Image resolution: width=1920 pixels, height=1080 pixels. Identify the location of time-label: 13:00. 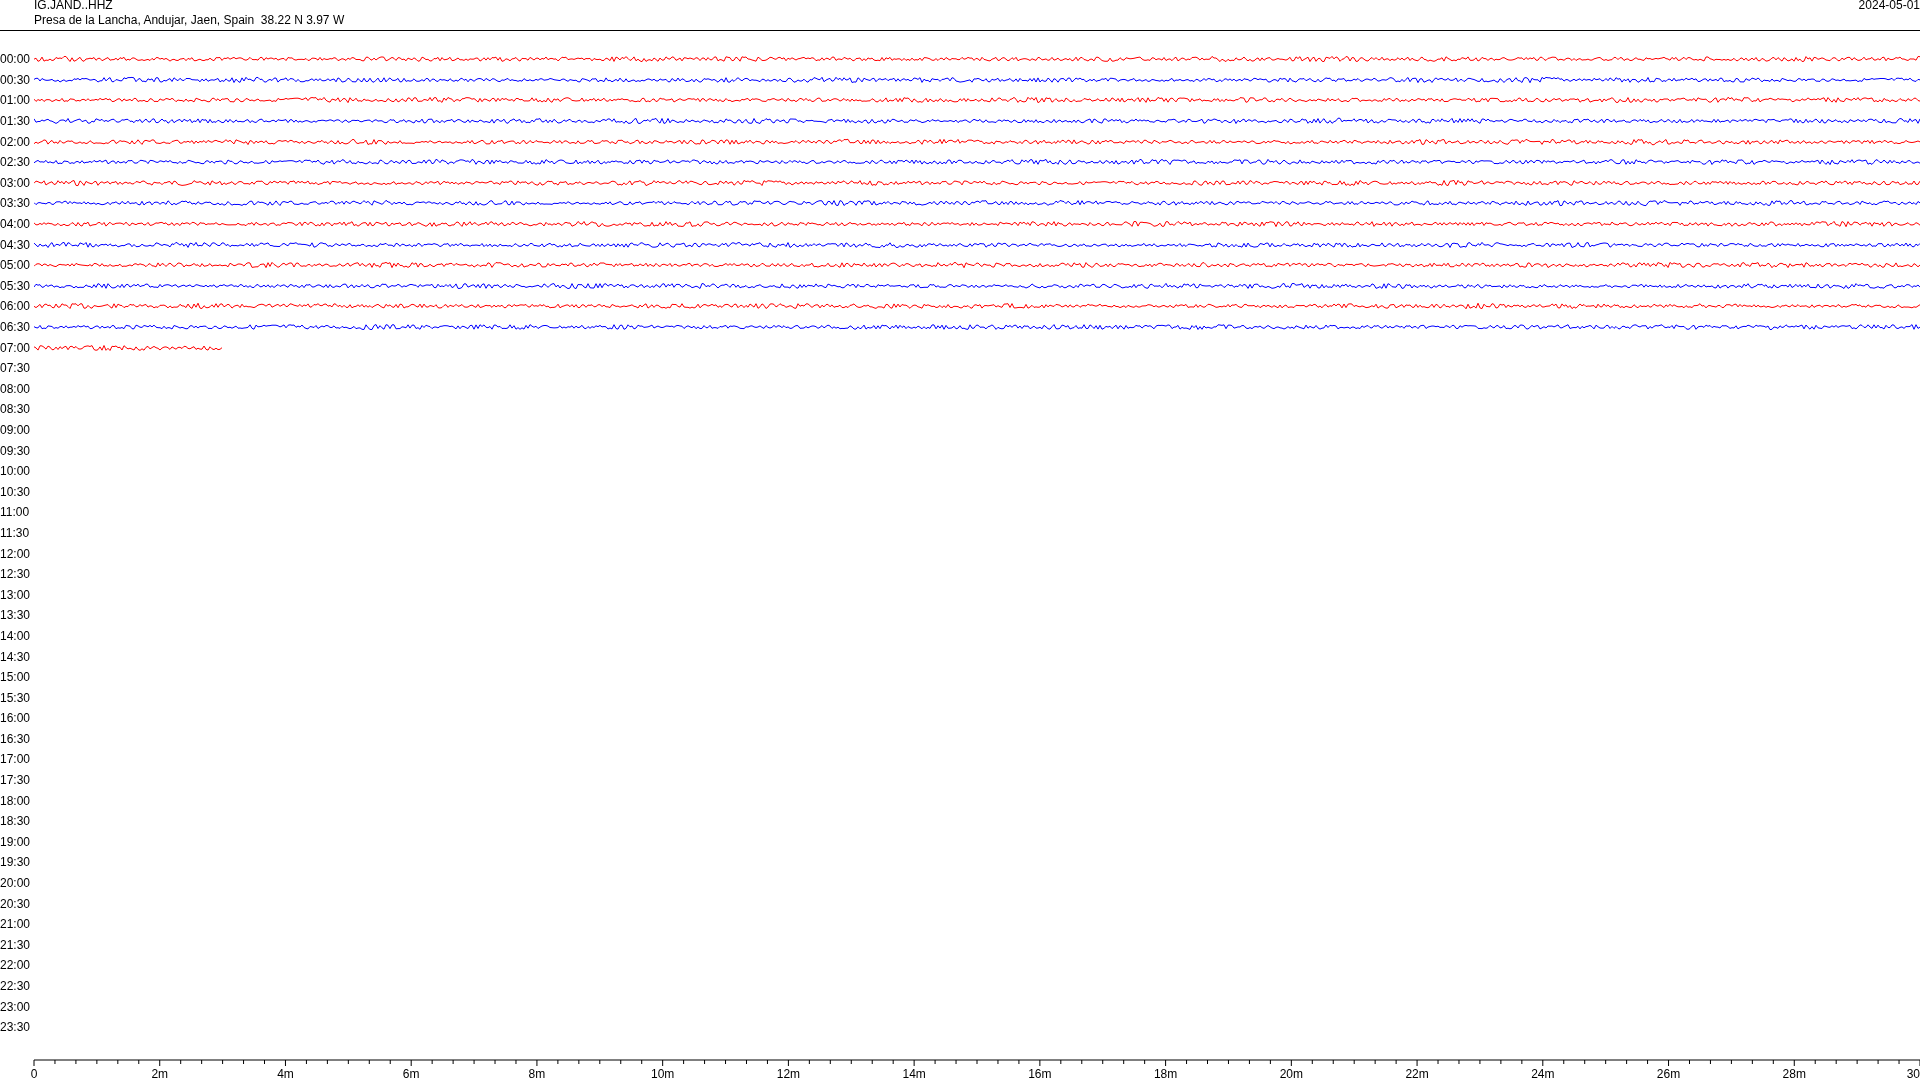
(16, 594).